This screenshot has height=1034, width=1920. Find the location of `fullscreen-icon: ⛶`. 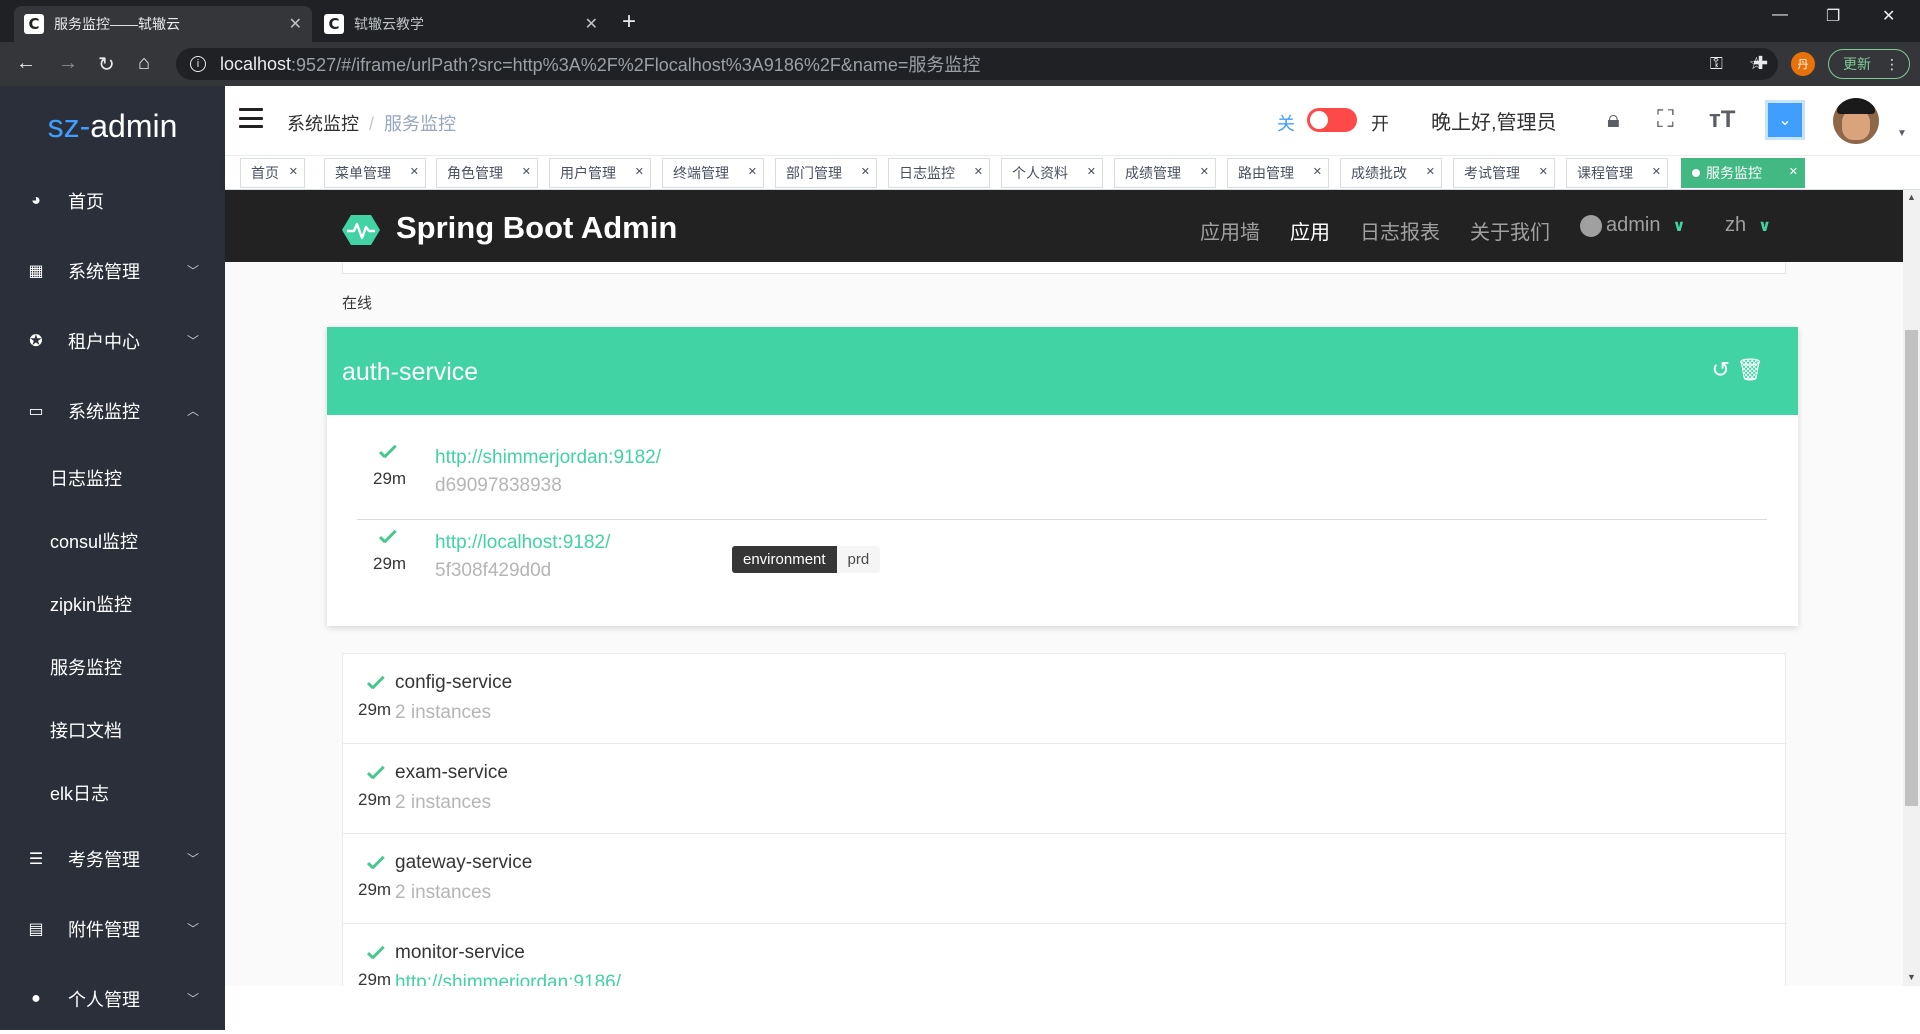

fullscreen-icon: ⛶ is located at coordinates (1665, 120).